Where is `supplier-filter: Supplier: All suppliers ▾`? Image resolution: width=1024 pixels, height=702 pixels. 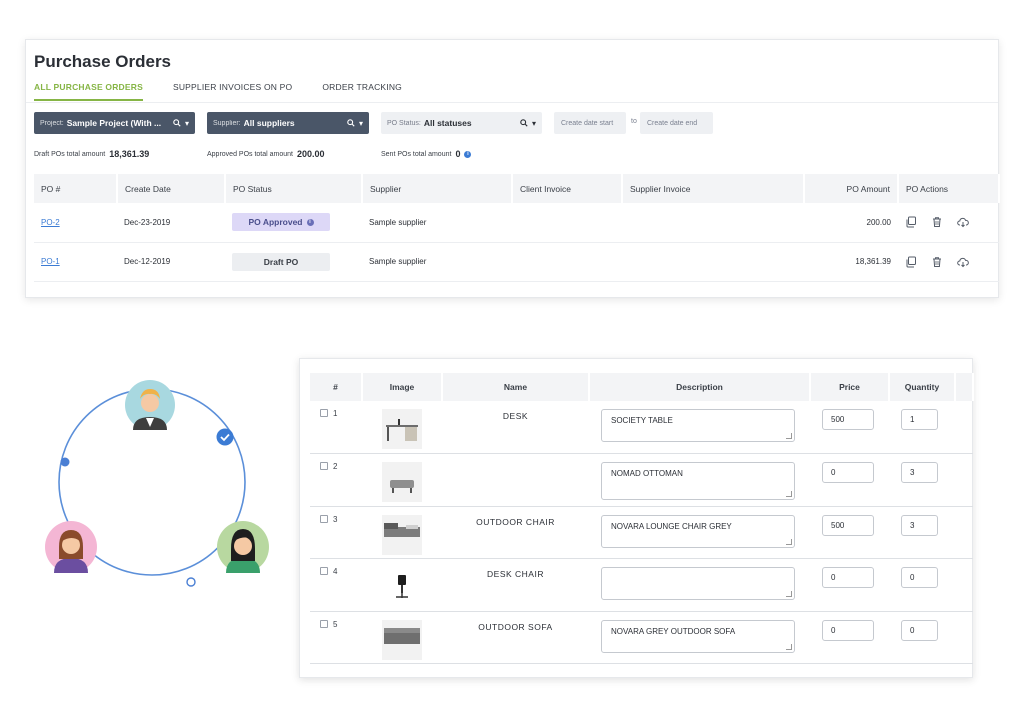
supplier-filter: Supplier: All suppliers ▾ is located at coordinates (288, 123).